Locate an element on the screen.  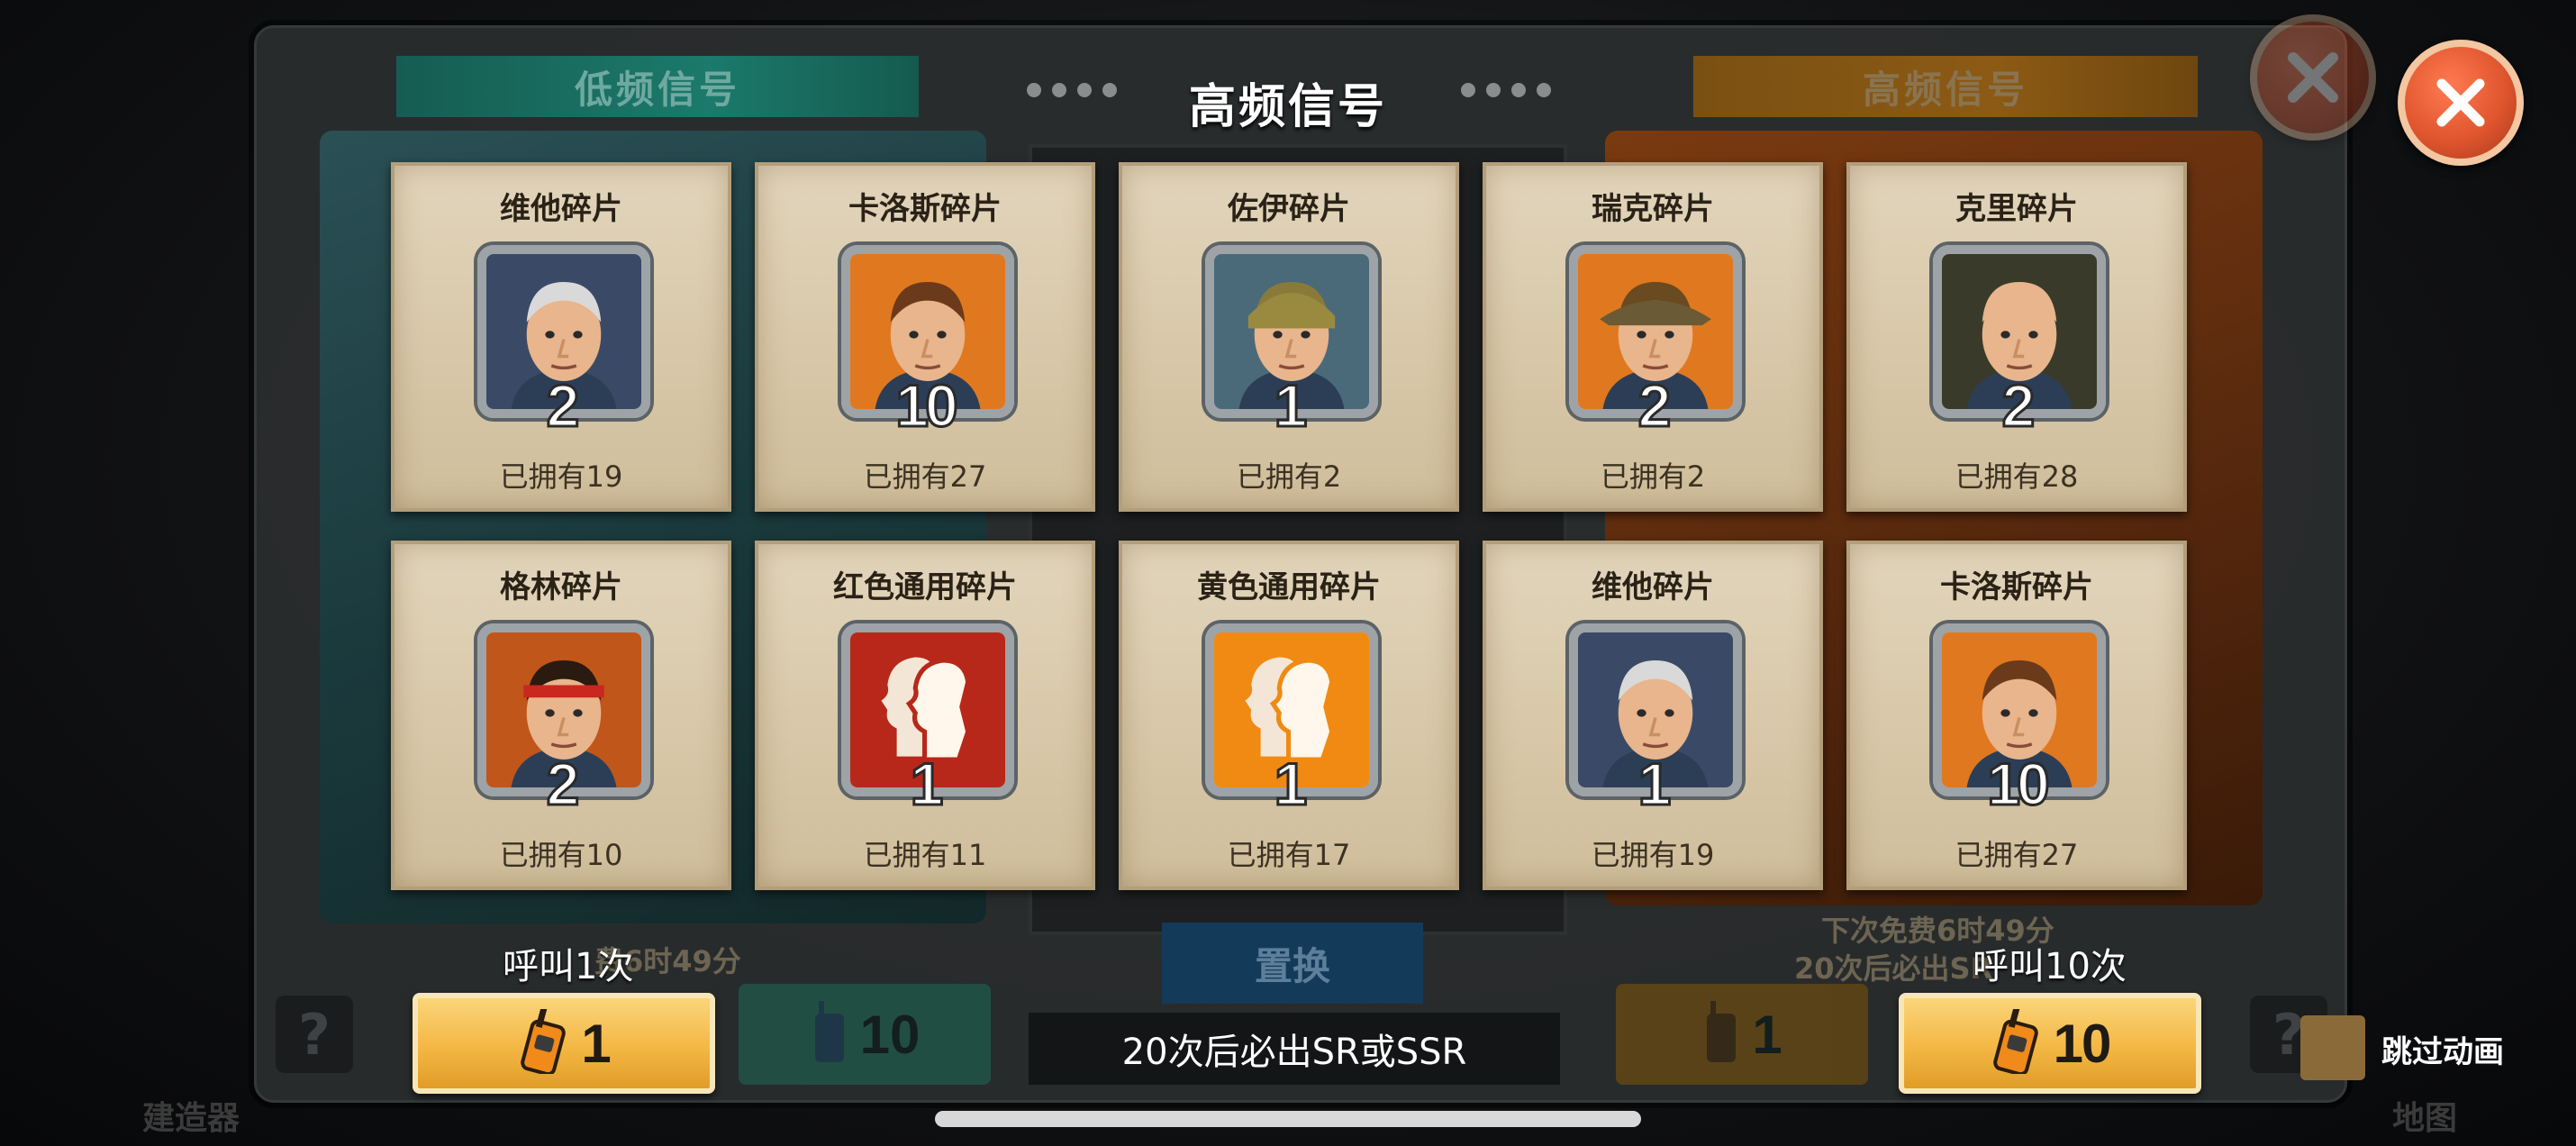
home-indicator is located at coordinates (1288, 1119).